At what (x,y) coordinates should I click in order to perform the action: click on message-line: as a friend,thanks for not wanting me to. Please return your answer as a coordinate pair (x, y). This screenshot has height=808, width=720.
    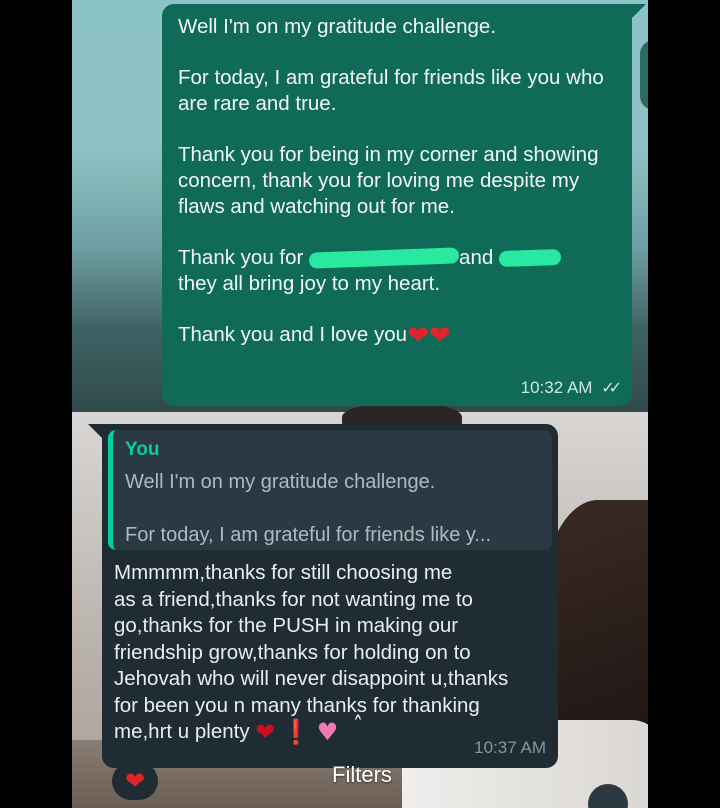
    Looking at the image, I should click on (293, 599).